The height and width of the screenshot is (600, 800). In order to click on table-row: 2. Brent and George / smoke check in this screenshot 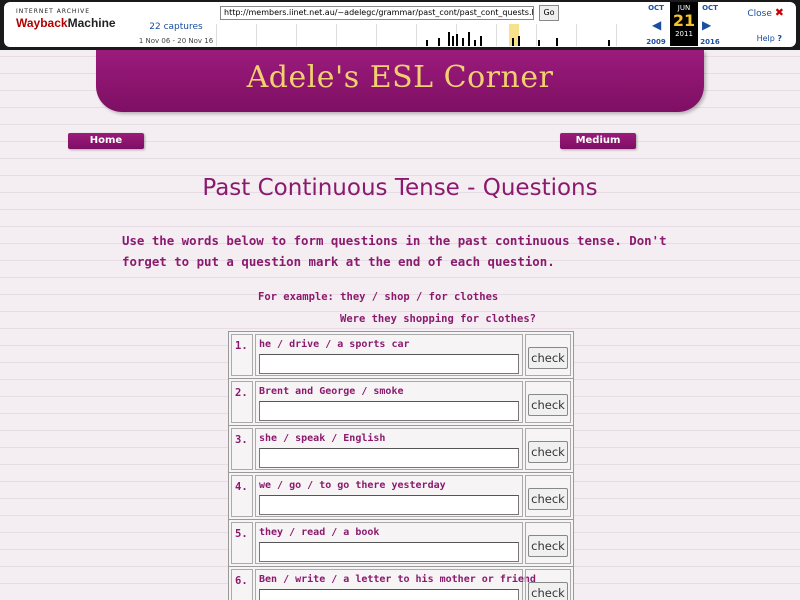, I will do `click(401, 402)`.